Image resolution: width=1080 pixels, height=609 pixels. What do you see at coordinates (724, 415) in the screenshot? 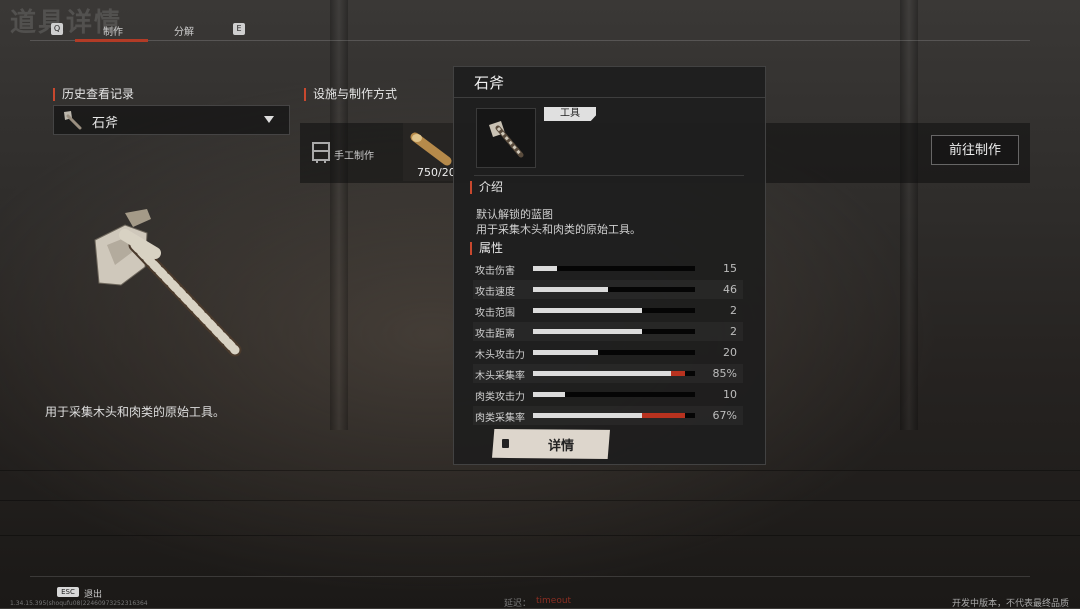
I see `stat-value: 67%` at bounding box center [724, 415].